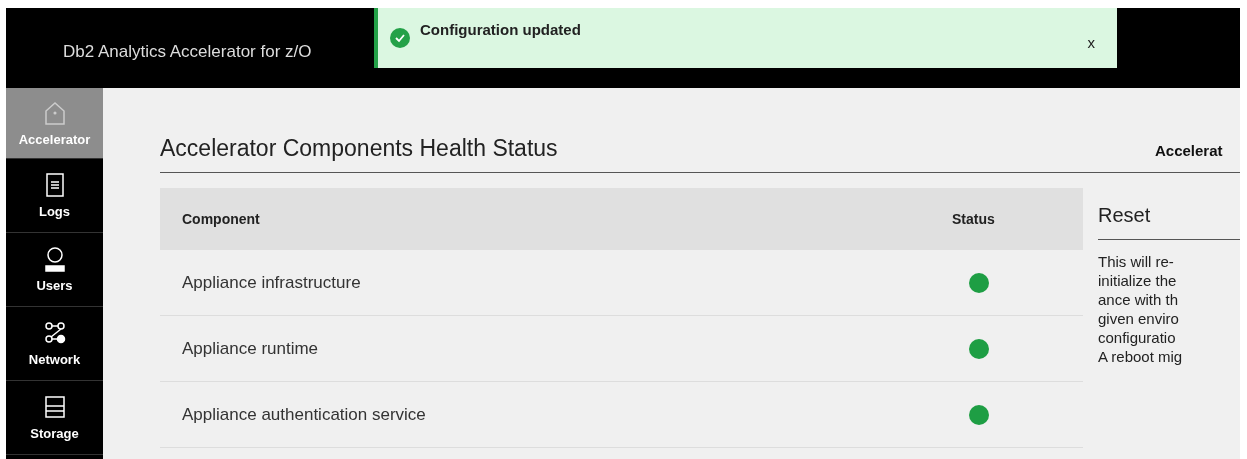  I want to click on network-icon, so click(54, 333).